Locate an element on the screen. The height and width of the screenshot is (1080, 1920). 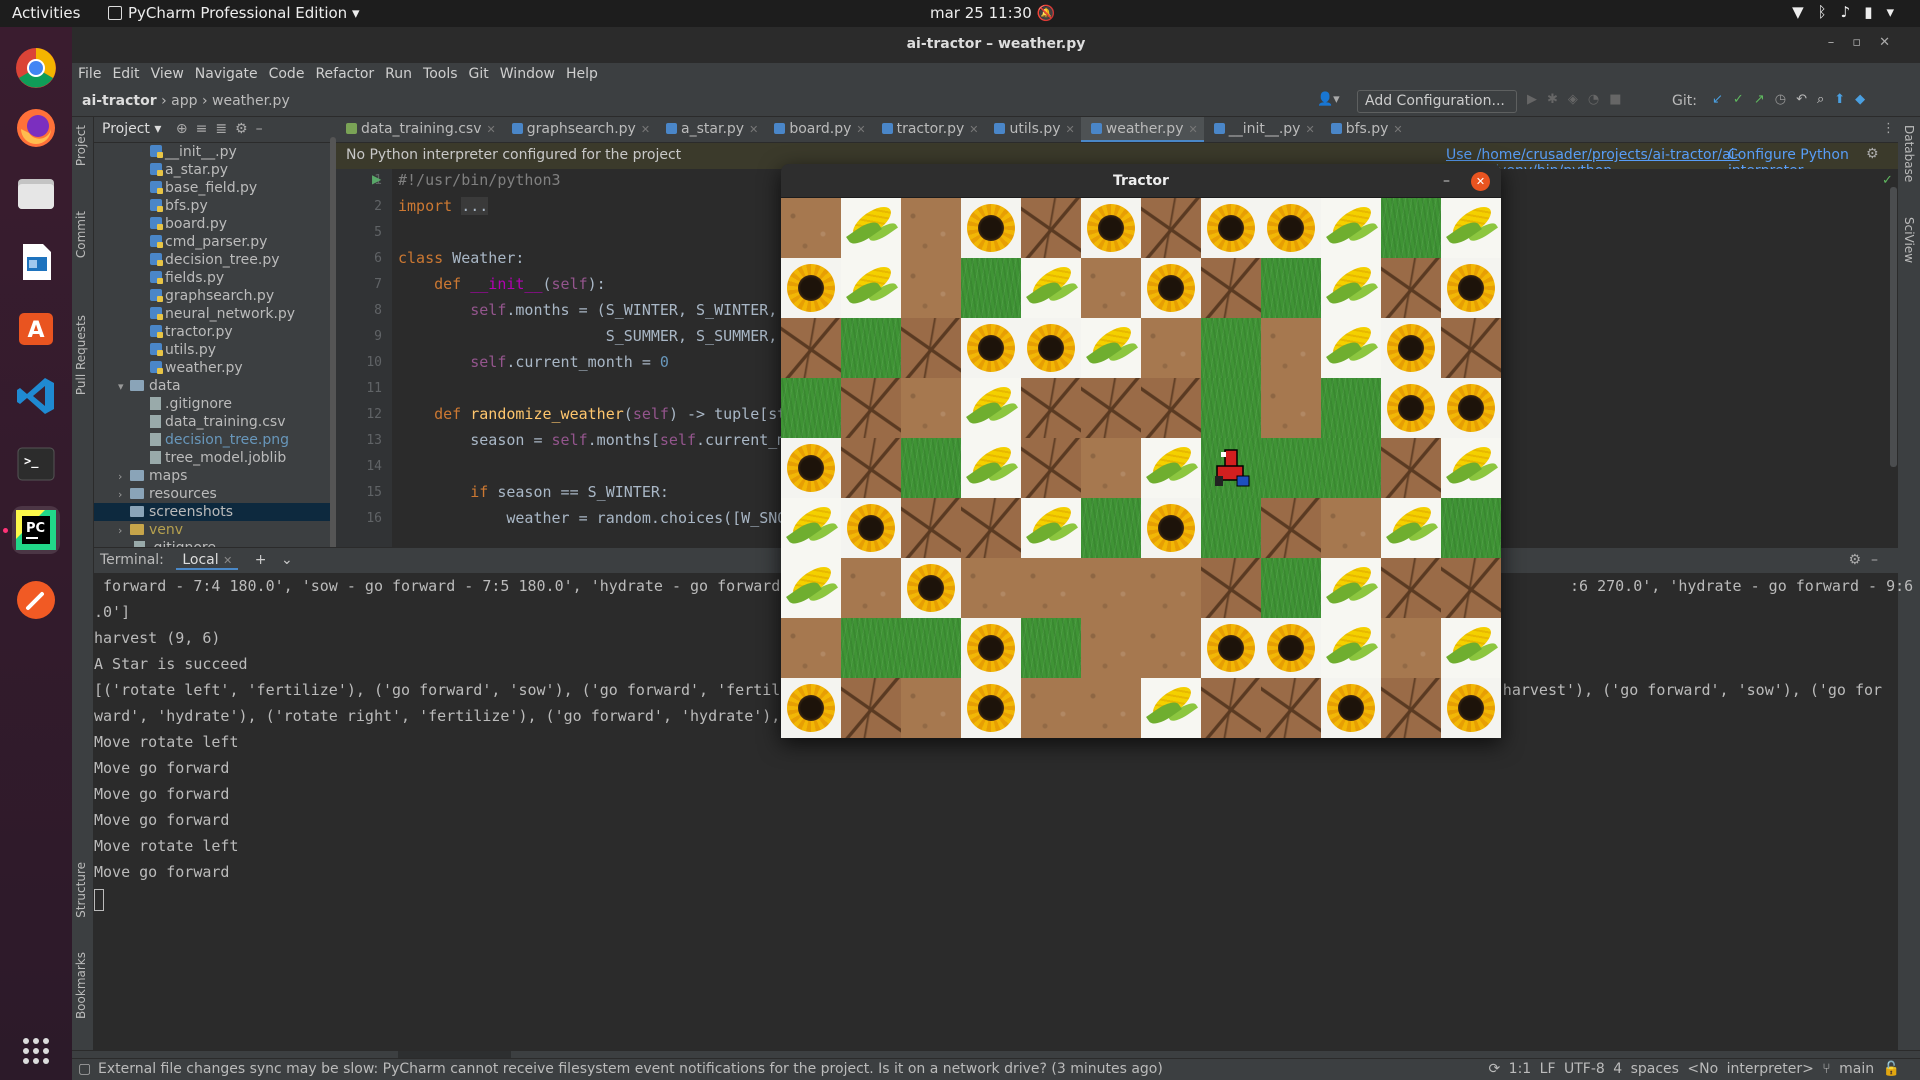
menu-view: View is located at coordinates (167, 72).